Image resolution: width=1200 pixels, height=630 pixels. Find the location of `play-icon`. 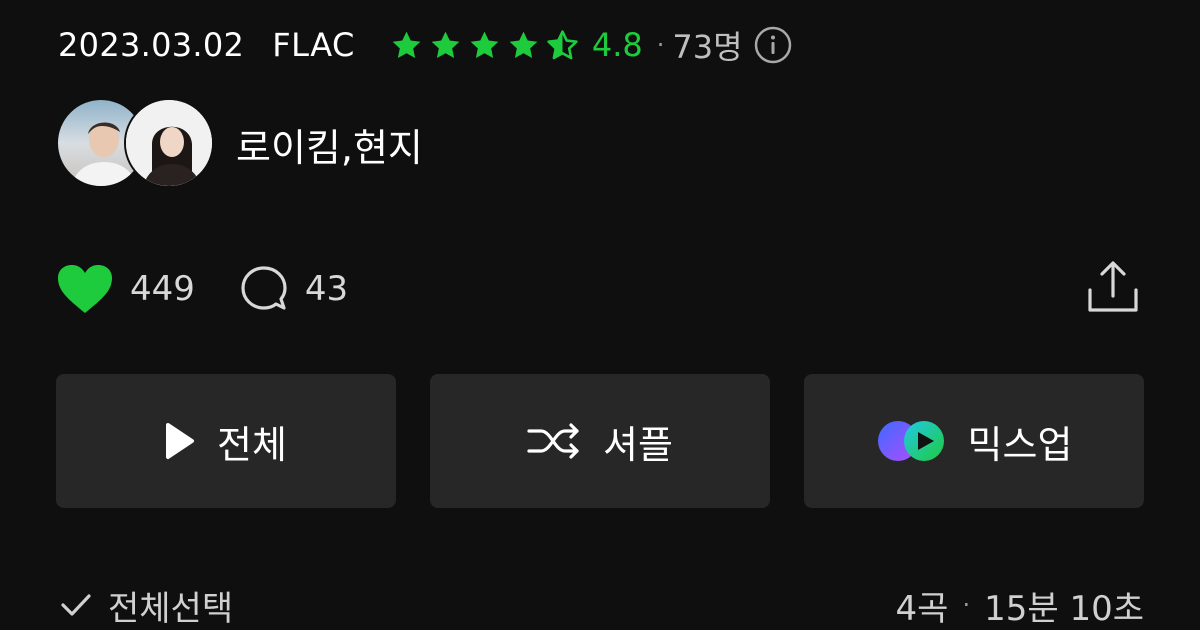

play-icon is located at coordinates (180, 441).